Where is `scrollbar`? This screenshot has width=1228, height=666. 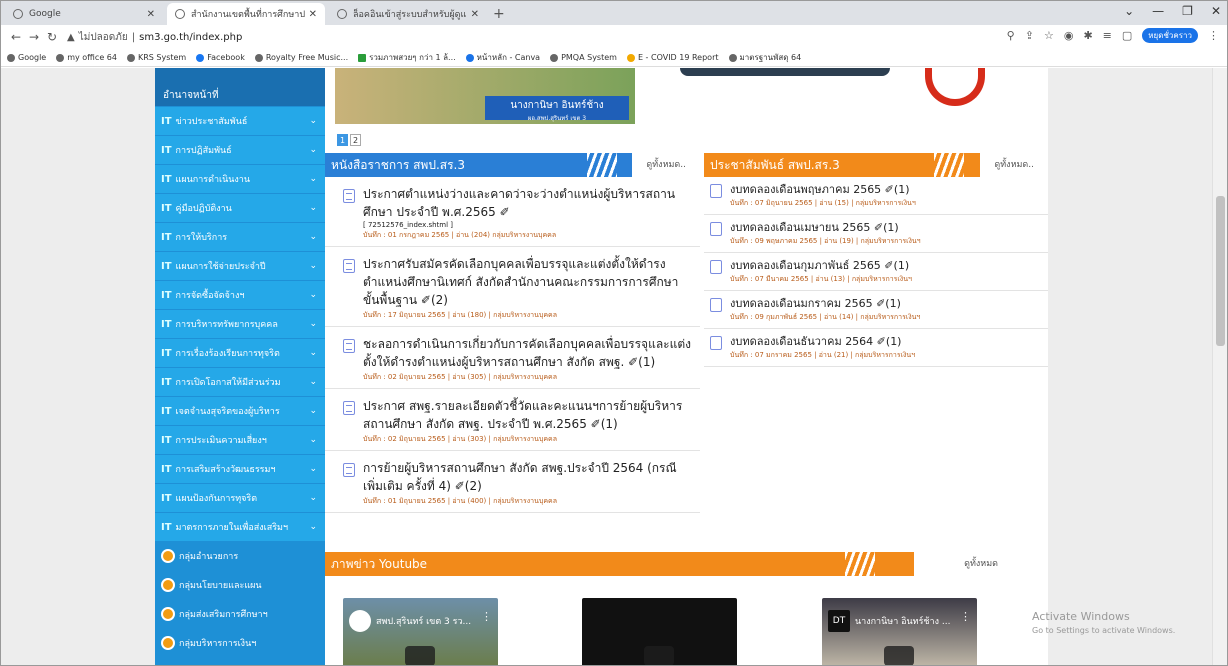
scrollbar is located at coordinates (1219, 366).